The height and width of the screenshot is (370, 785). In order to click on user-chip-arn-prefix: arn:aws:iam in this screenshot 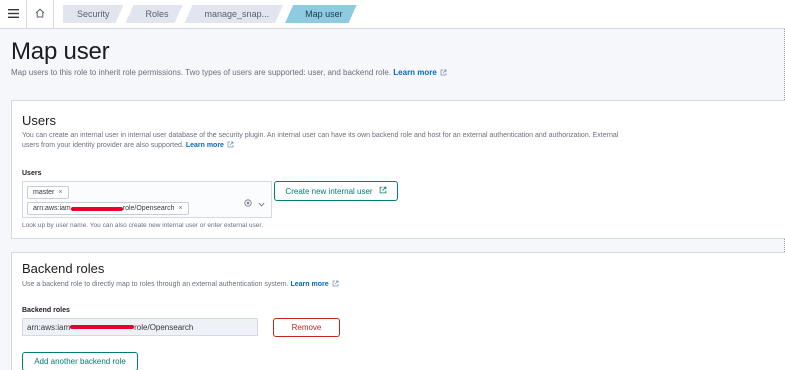, I will do `click(52, 208)`.